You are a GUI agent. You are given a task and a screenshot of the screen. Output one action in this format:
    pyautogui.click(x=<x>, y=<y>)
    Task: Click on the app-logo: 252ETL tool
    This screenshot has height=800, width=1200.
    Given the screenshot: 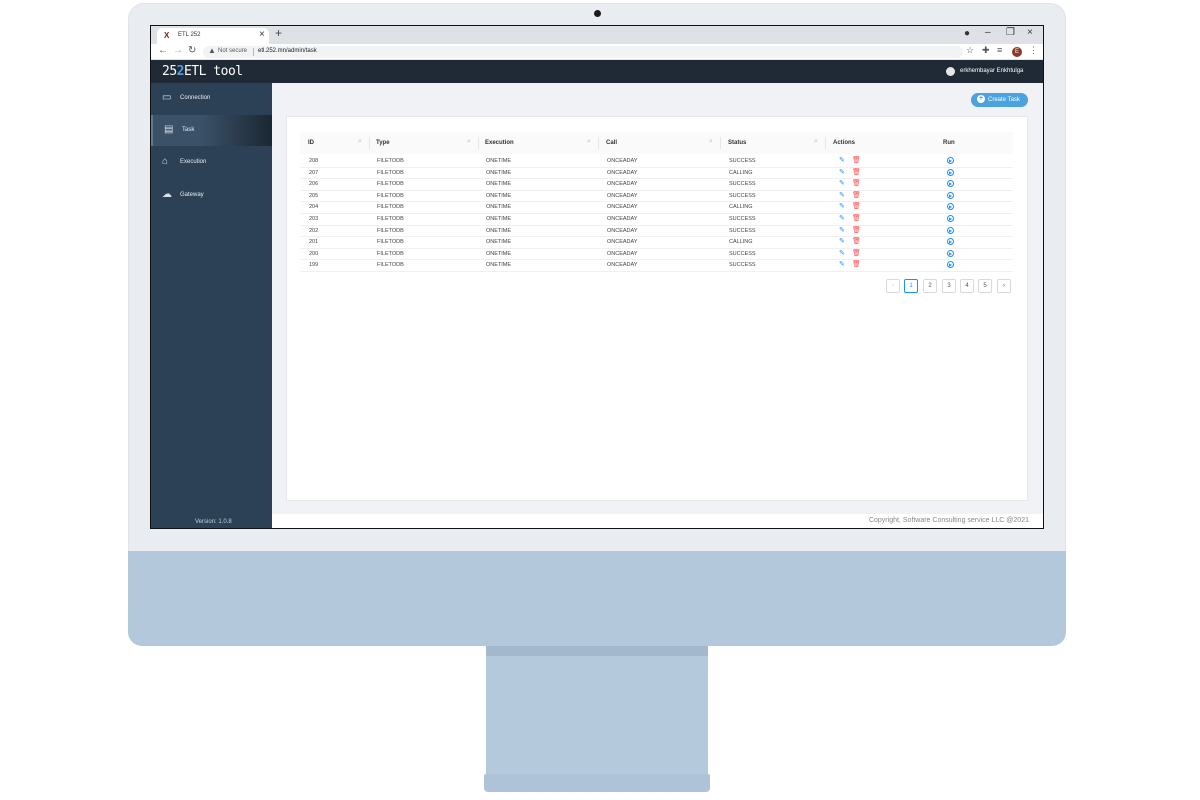 What is the action you would take?
    pyautogui.click(x=202, y=71)
    